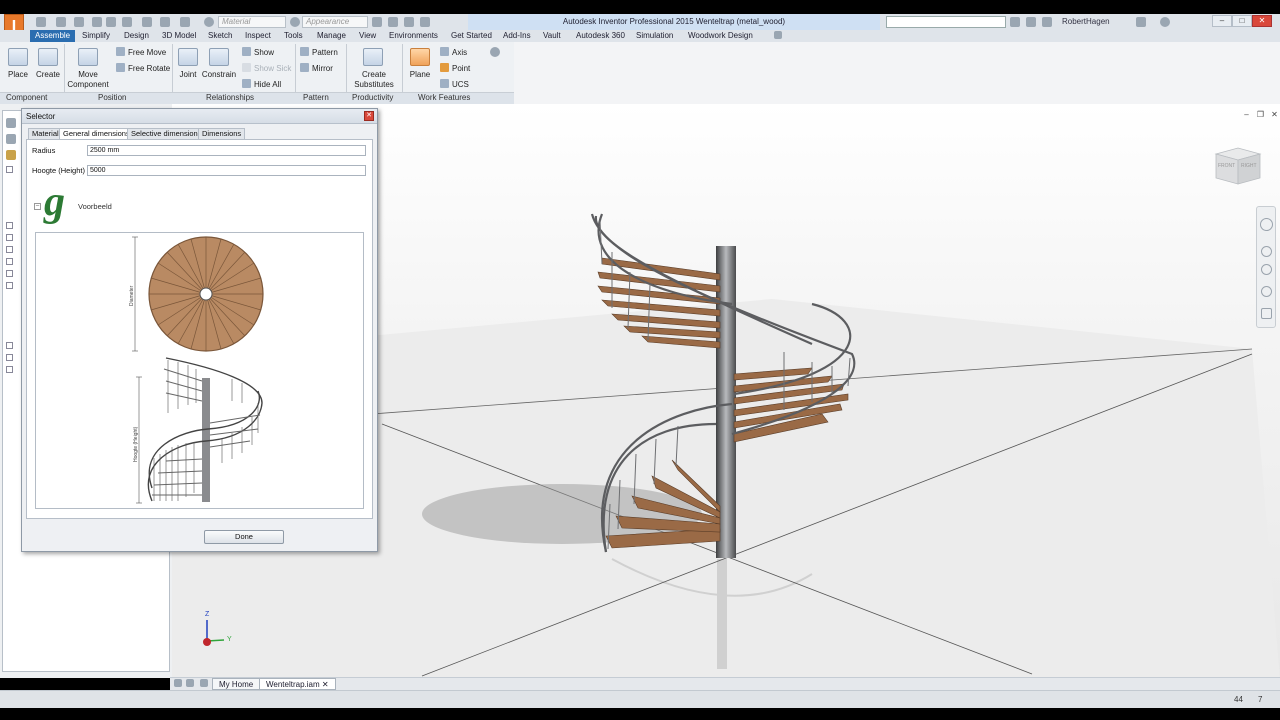 The image size is (1280, 720). Describe the element at coordinates (335, 22) in the screenshot. I see `appearance-dropdown: Appearance` at that location.